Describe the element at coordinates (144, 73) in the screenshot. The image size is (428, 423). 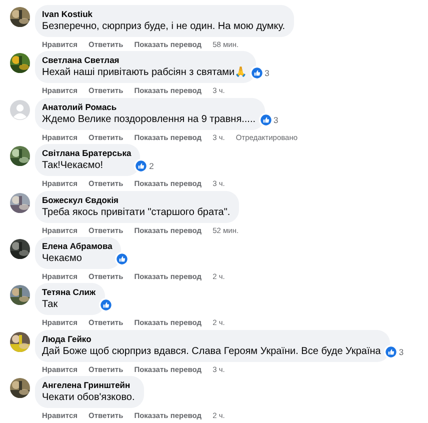
I see `comment-text: Нехай наші привітають рабсіян з святами🙏` at that location.